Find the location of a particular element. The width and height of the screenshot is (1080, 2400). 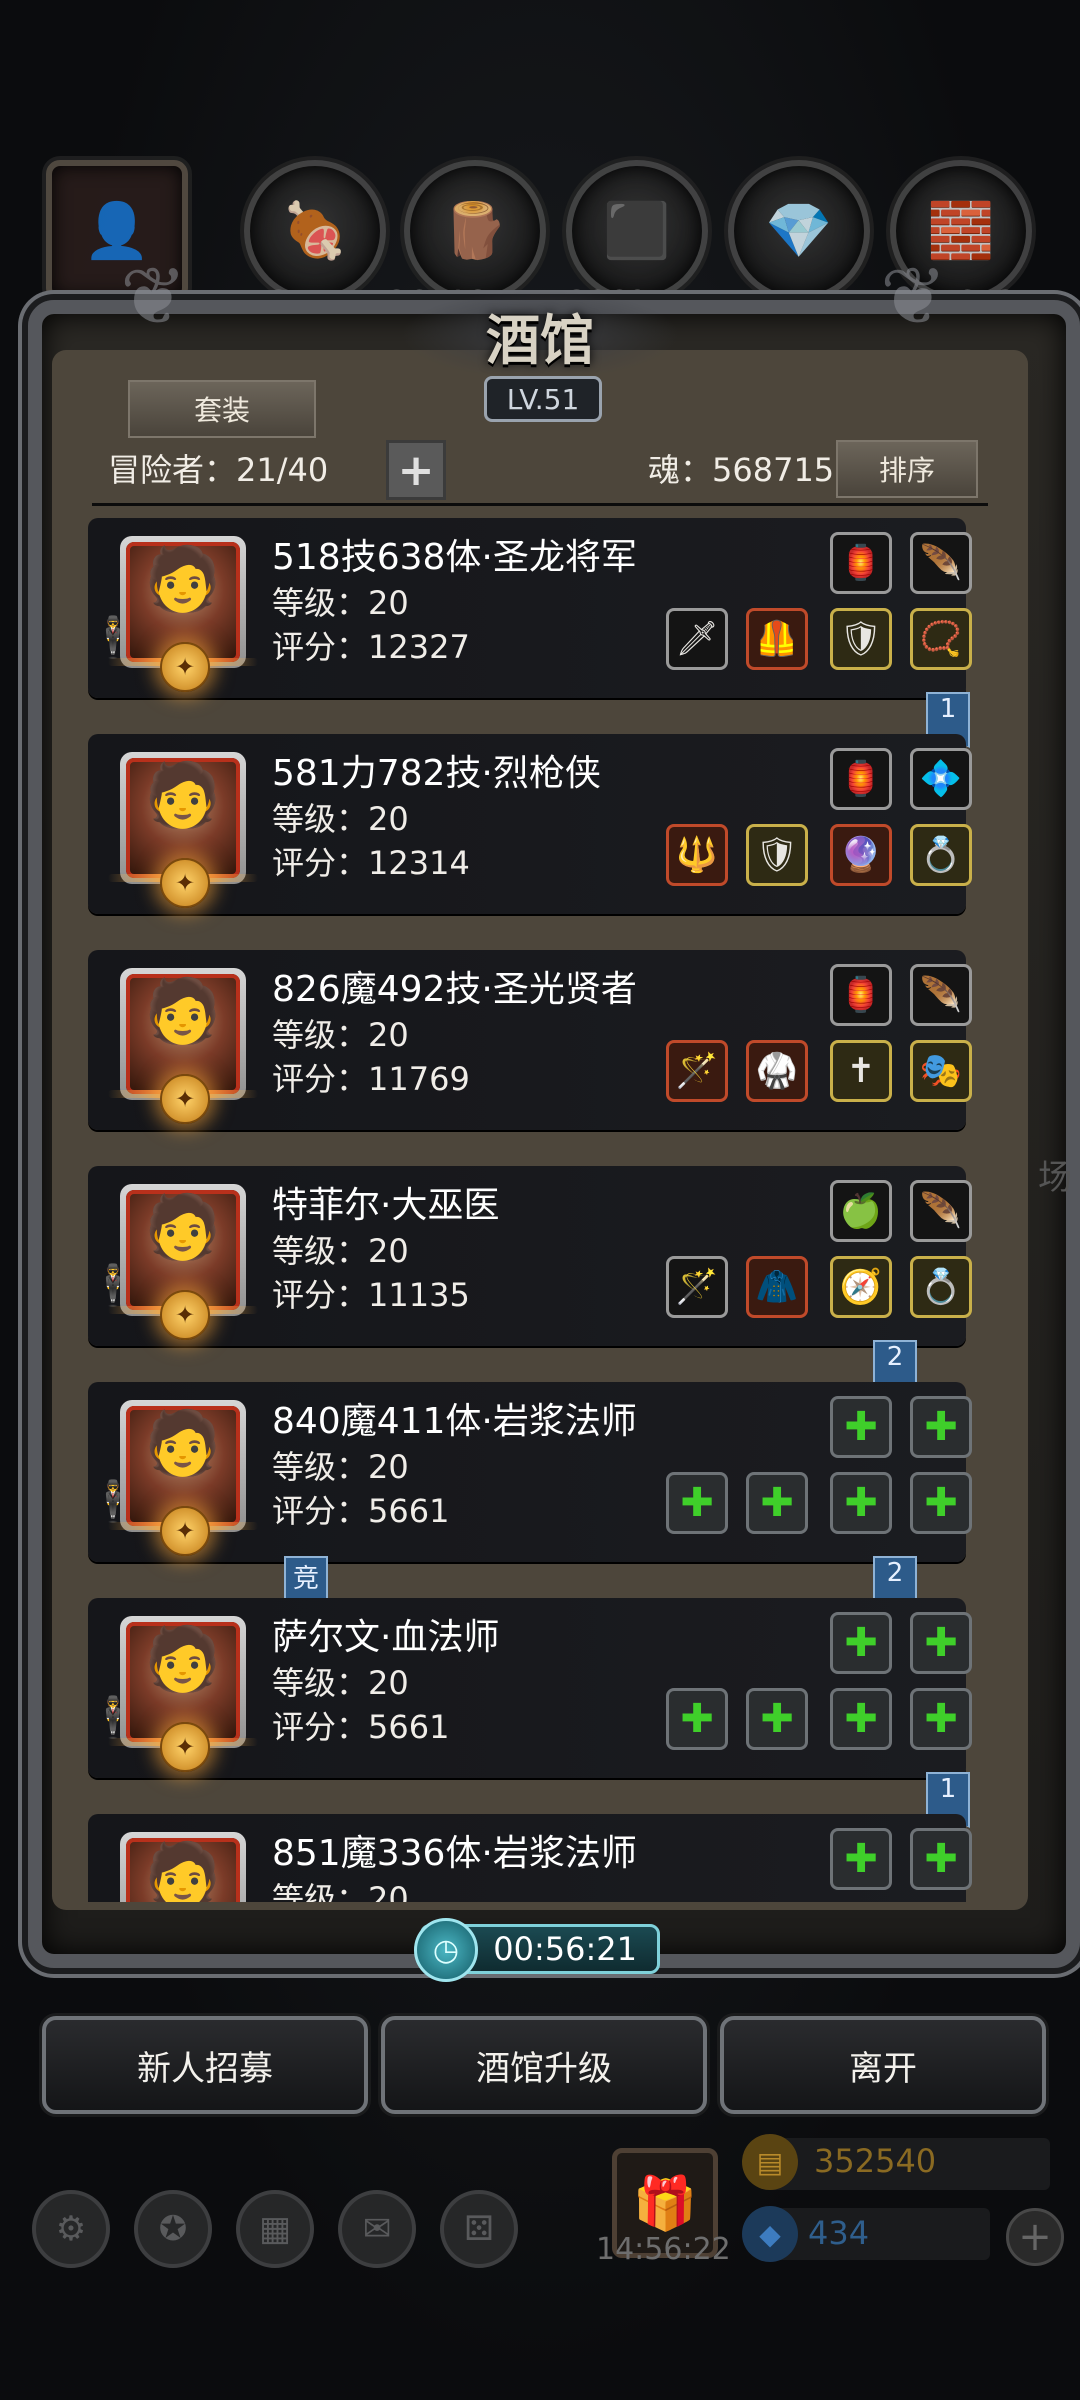

ring-icon: 💍 is located at coordinates (941, 1287).